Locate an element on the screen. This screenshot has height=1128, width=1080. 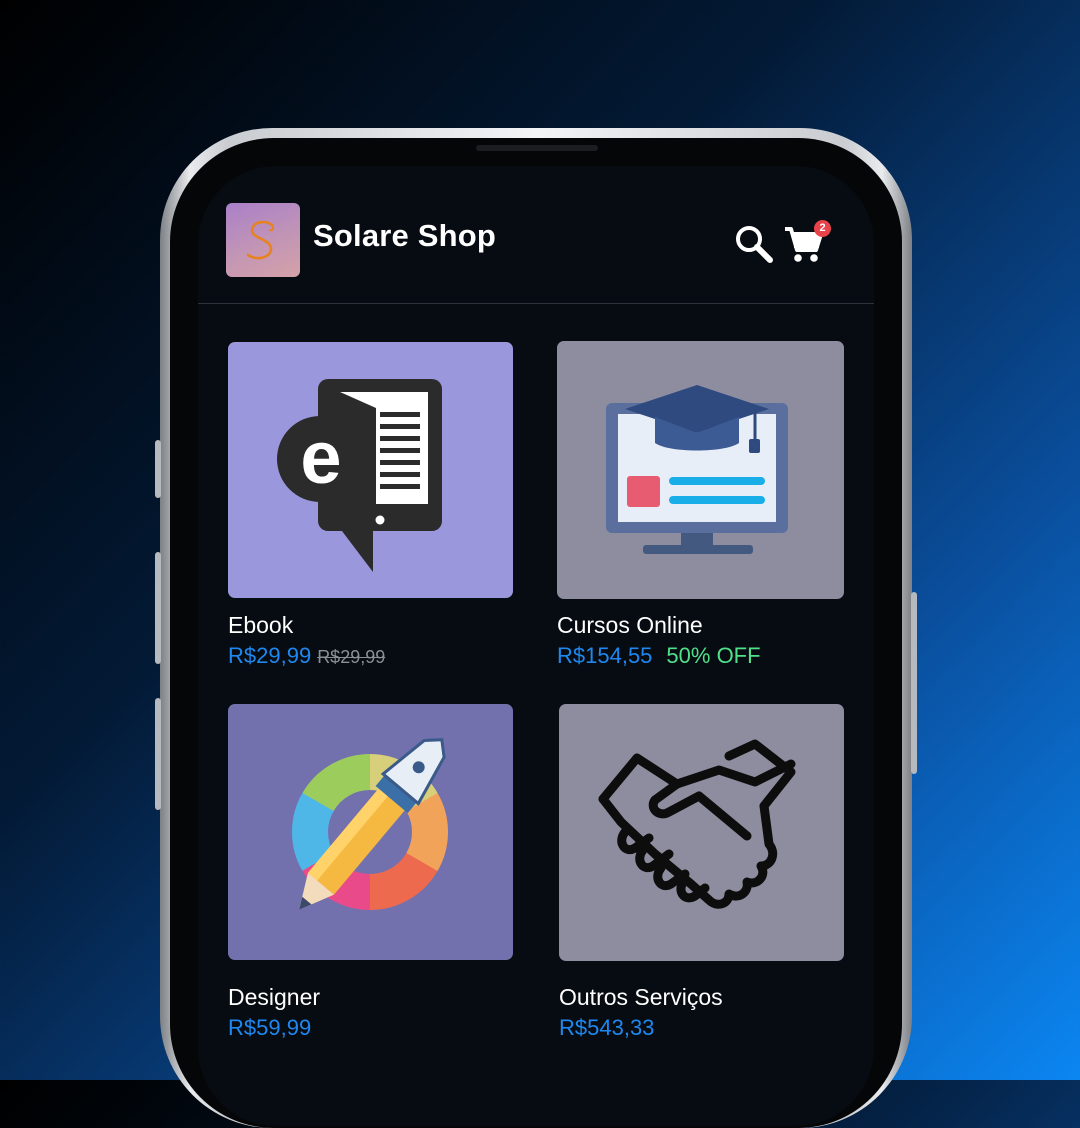
price-row: R$29,99 R$29,99 is located at coordinates (306, 656).